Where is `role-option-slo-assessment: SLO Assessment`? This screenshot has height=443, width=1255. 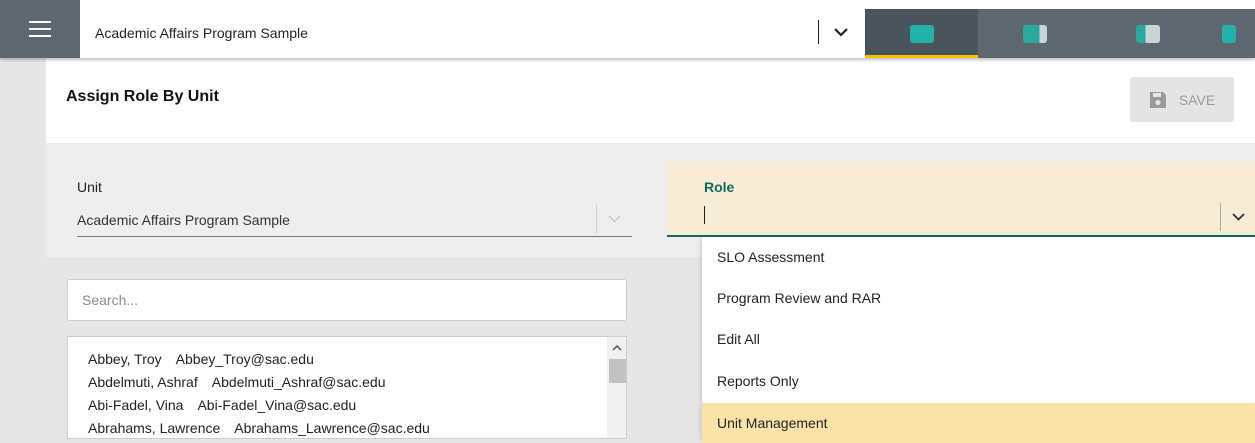 role-option-slo-assessment: SLO Assessment is located at coordinates (978, 257).